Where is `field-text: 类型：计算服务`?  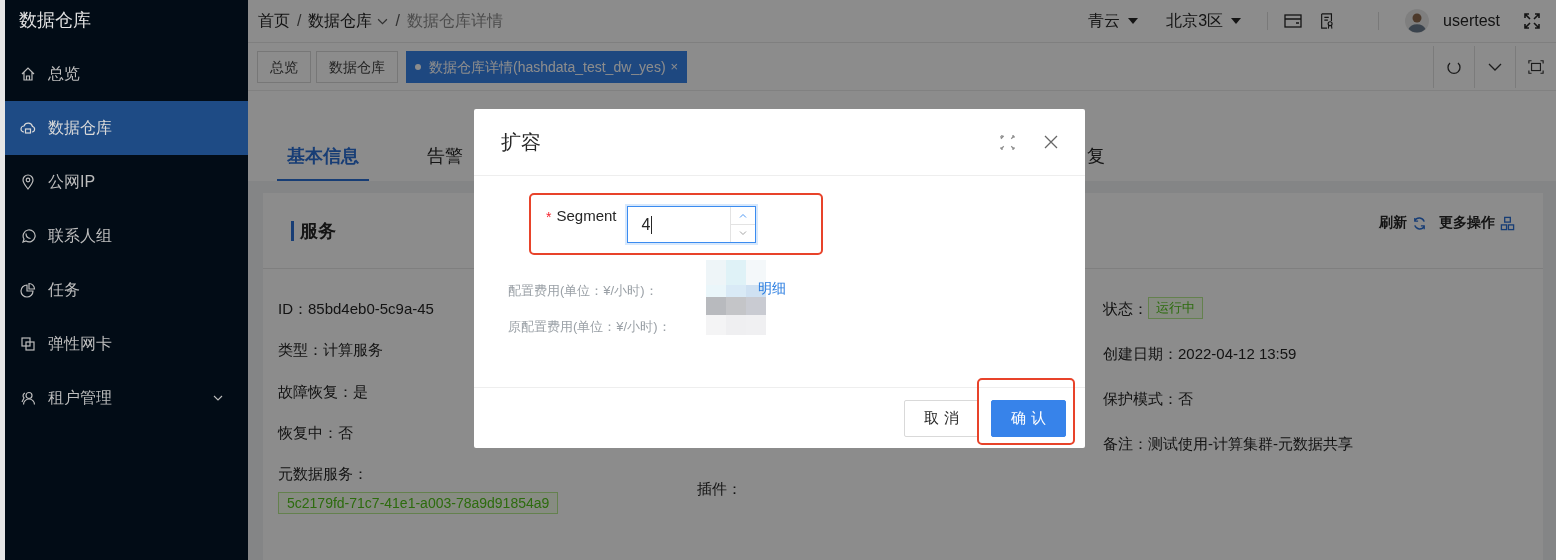
field-text: 类型：计算服务 is located at coordinates (330, 351).